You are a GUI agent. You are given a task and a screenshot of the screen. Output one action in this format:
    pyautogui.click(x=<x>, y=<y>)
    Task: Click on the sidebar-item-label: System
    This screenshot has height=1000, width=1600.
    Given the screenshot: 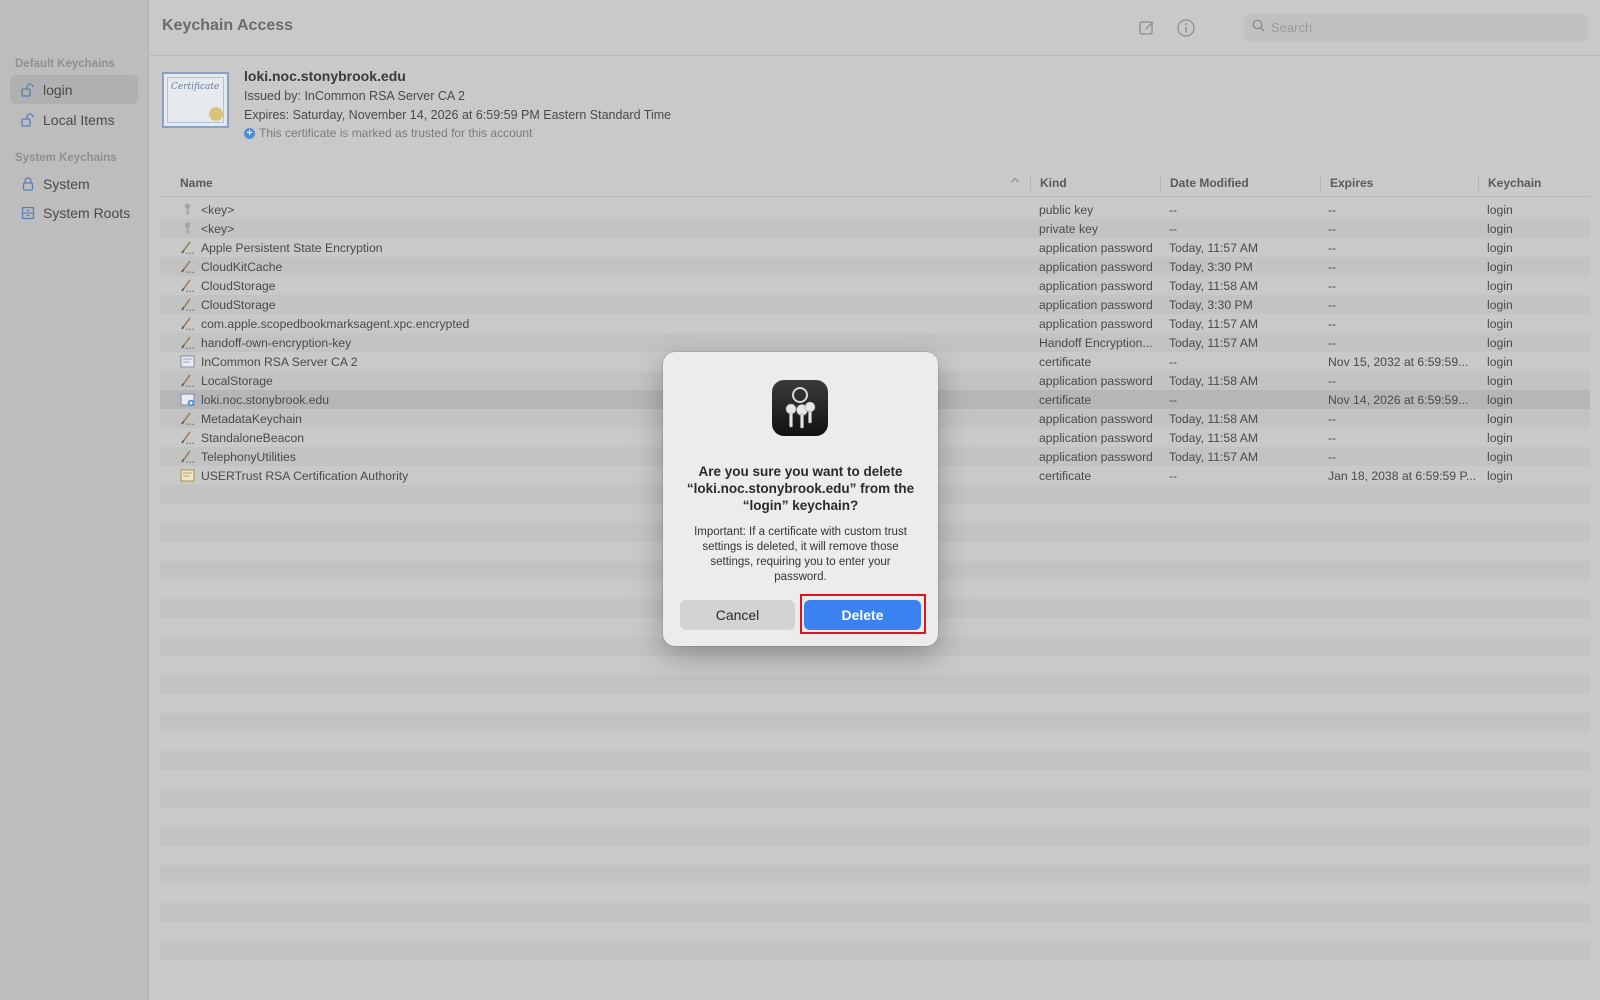 What is the action you would take?
    pyautogui.click(x=66, y=183)
    